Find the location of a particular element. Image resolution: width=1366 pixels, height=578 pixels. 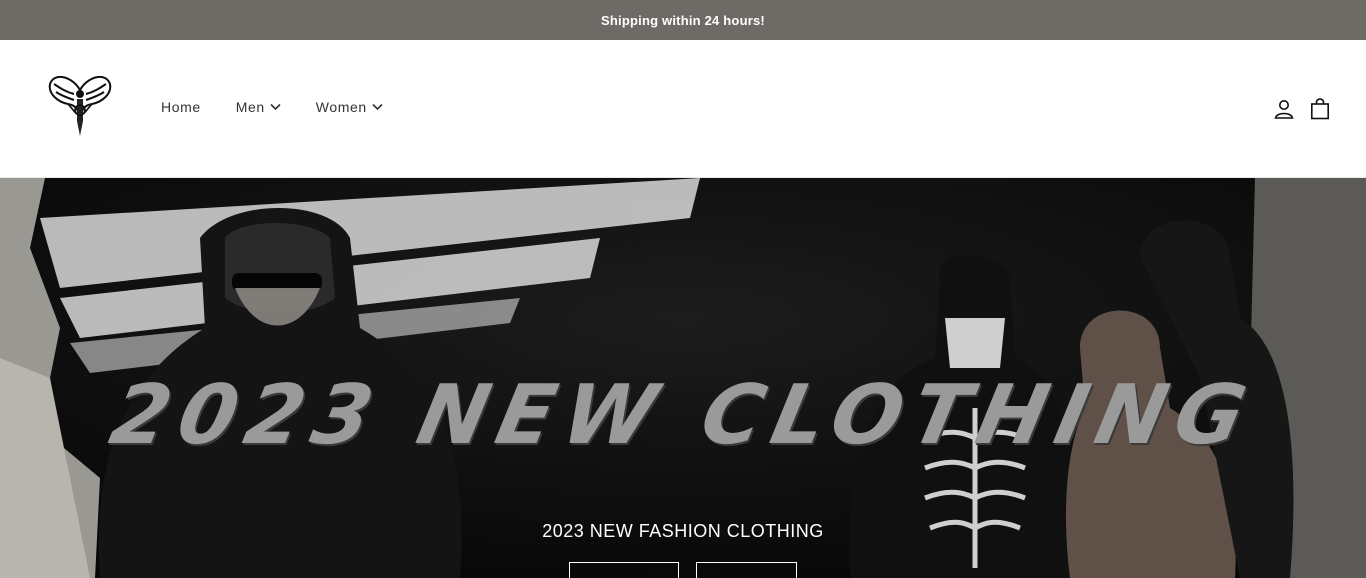

nav-home-label: Home is located at coordinates (181, 107).